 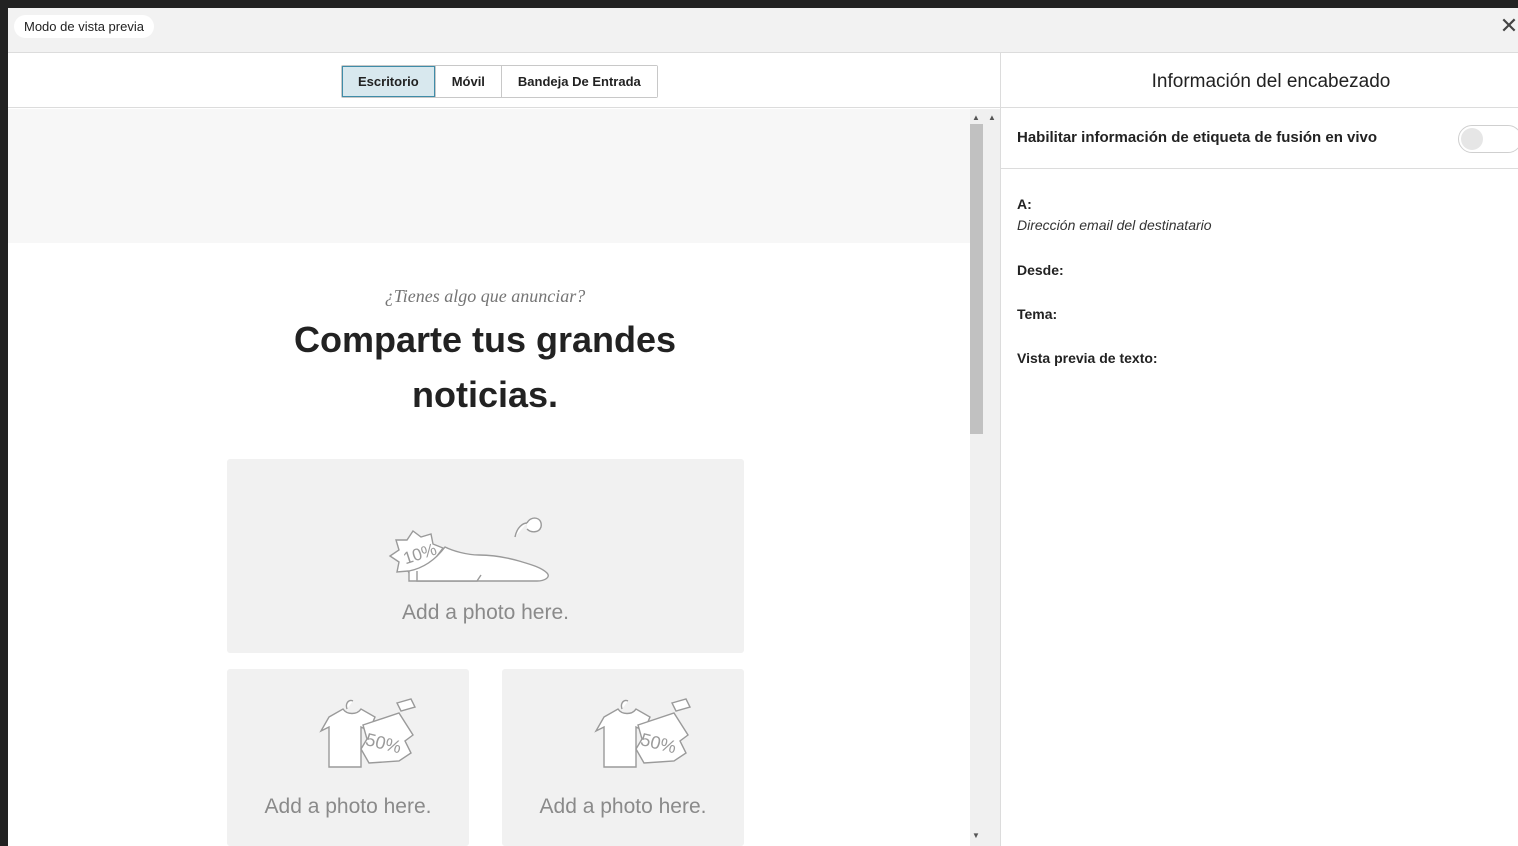 I want to click on live-merge-tag-toggle, so click(x=1488, y=139).